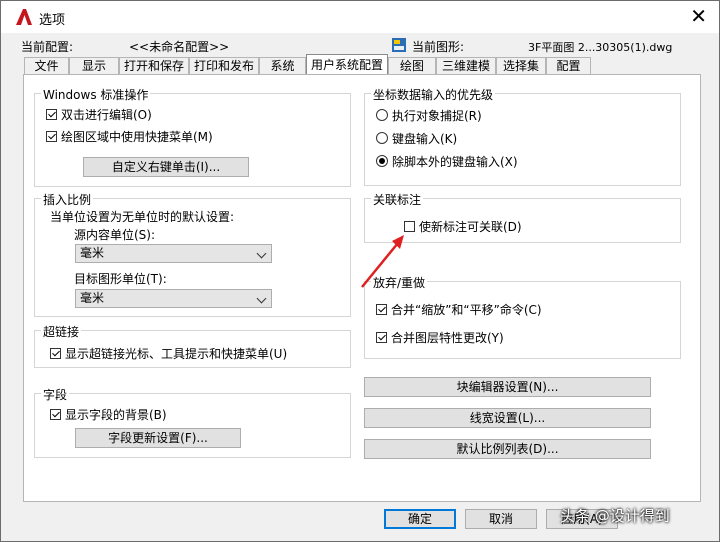 This screenshot has height=542, width=720. Describe the element at coordinates (61, 331) in the screenshot. I see `group-title: 超链接` at that location.